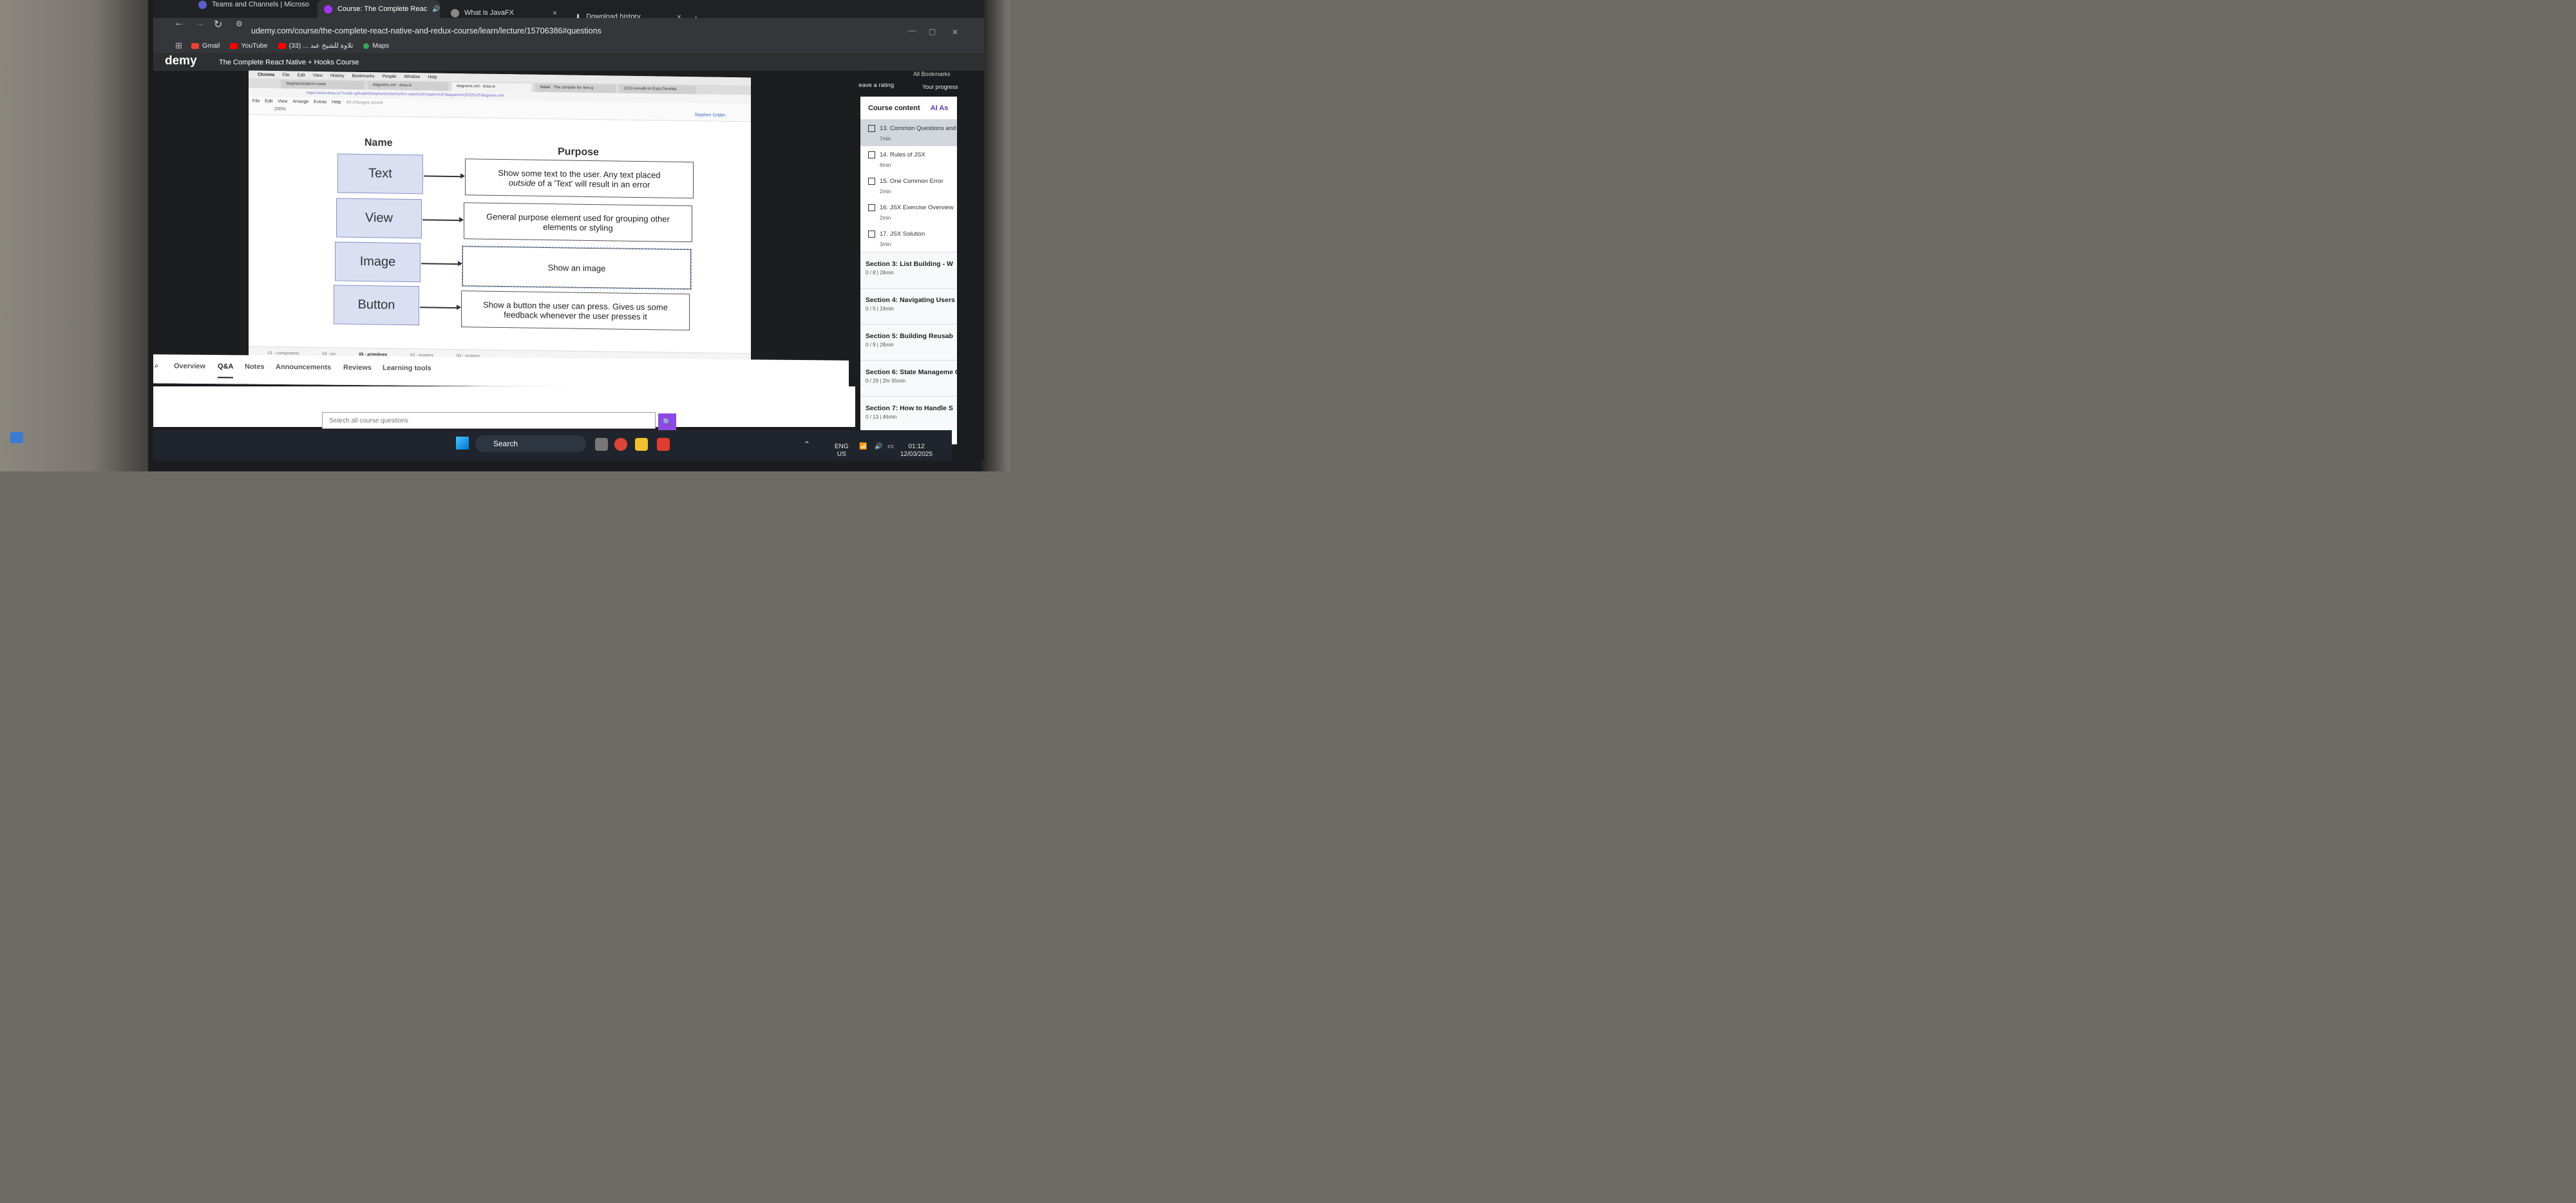 Image resolution: width=2576 pixels, height=1203 pixels. I want to click on bookmark-maps: Maps, so click(376, 46).